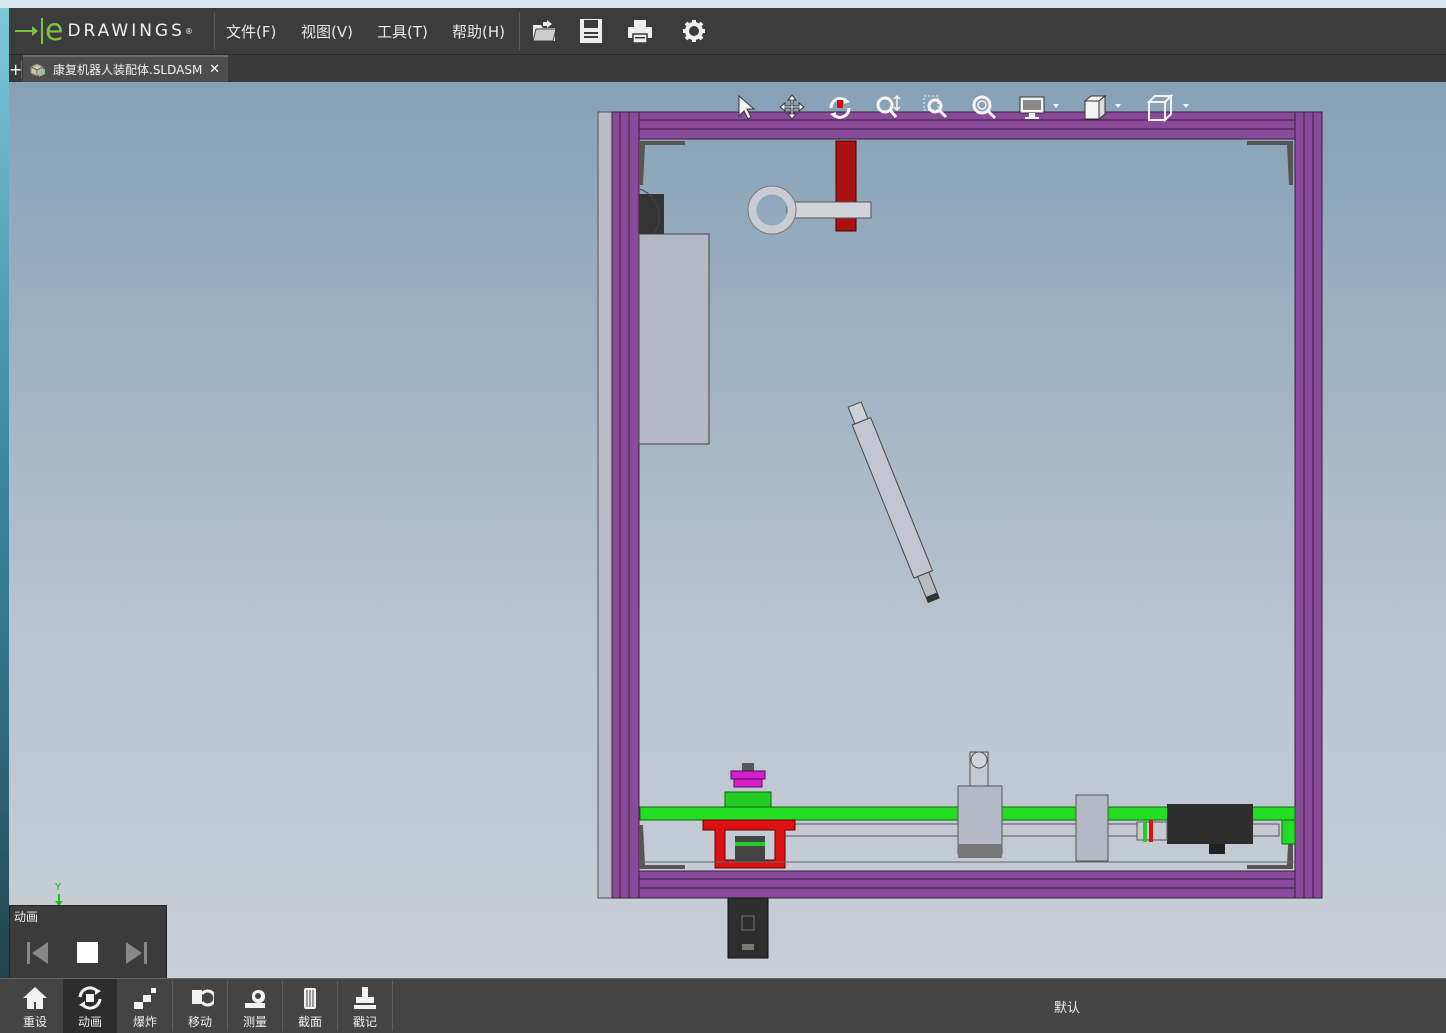  I want to click on assembly-file-icon, so click(37, 69).